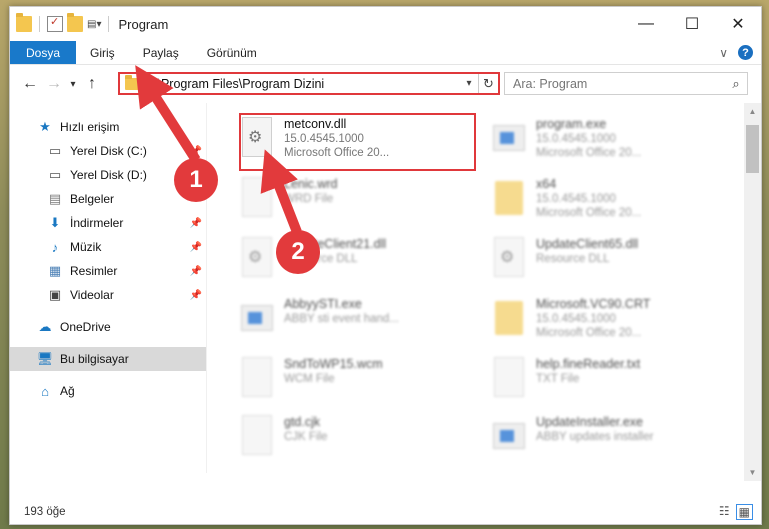  I want to click on vertical-scrollbar: ▲ ▼, so click(752, 292).